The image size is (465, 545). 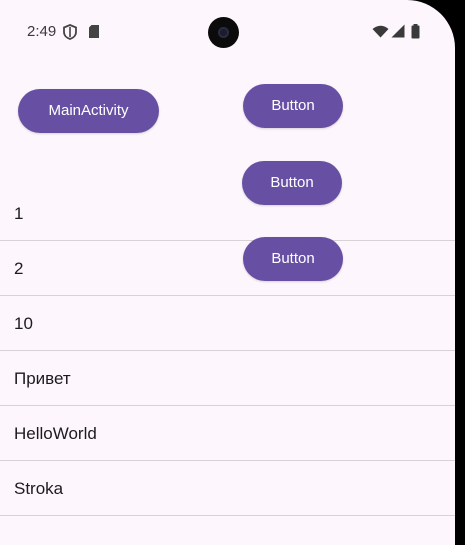 I want to click on list-item: Привет, so click(x=227, y=378).